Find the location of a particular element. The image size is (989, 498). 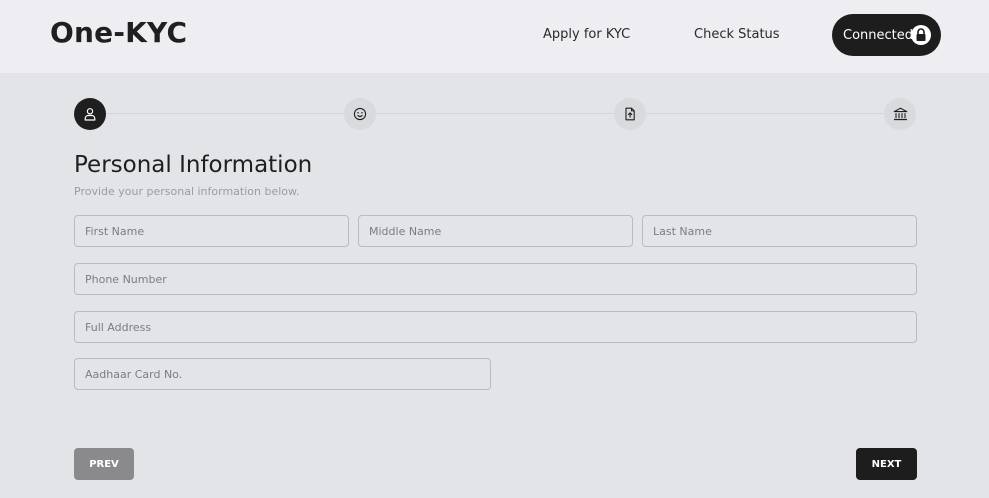

page-subtitle: Provide your personal information below. is located at coordinates (187, 191).